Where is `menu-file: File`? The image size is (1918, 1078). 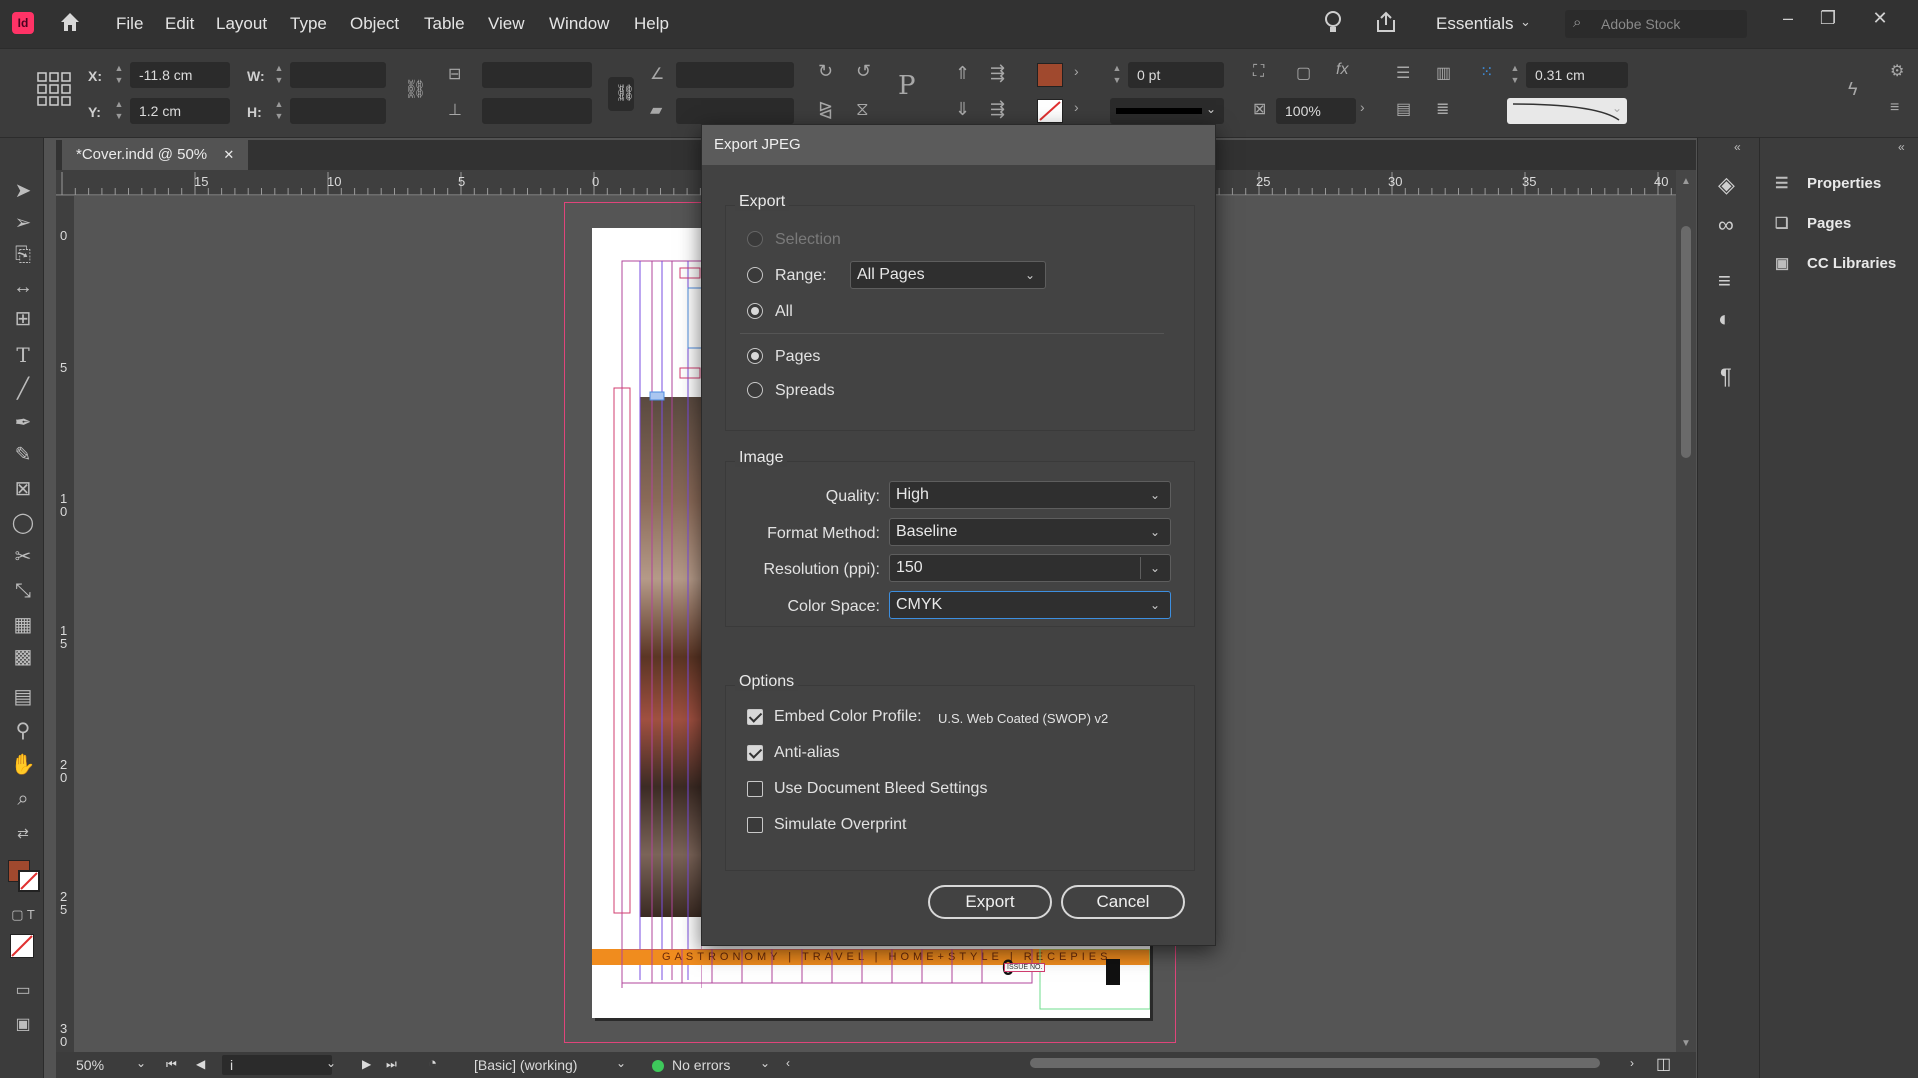
menu-file: File is located at coordinates (129, 24).